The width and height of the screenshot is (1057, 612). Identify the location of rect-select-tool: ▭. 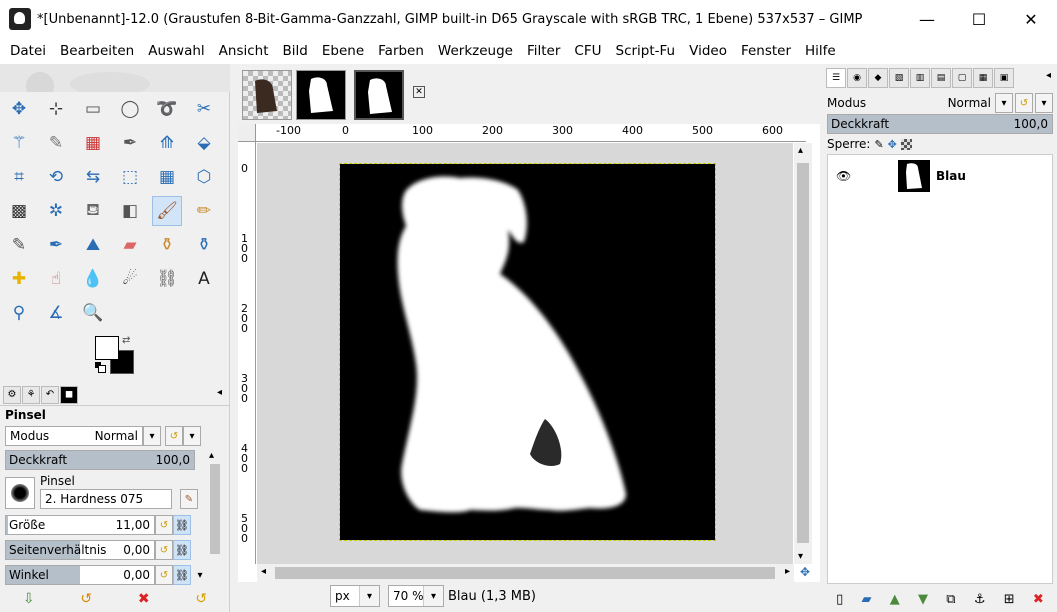
(93, 109).